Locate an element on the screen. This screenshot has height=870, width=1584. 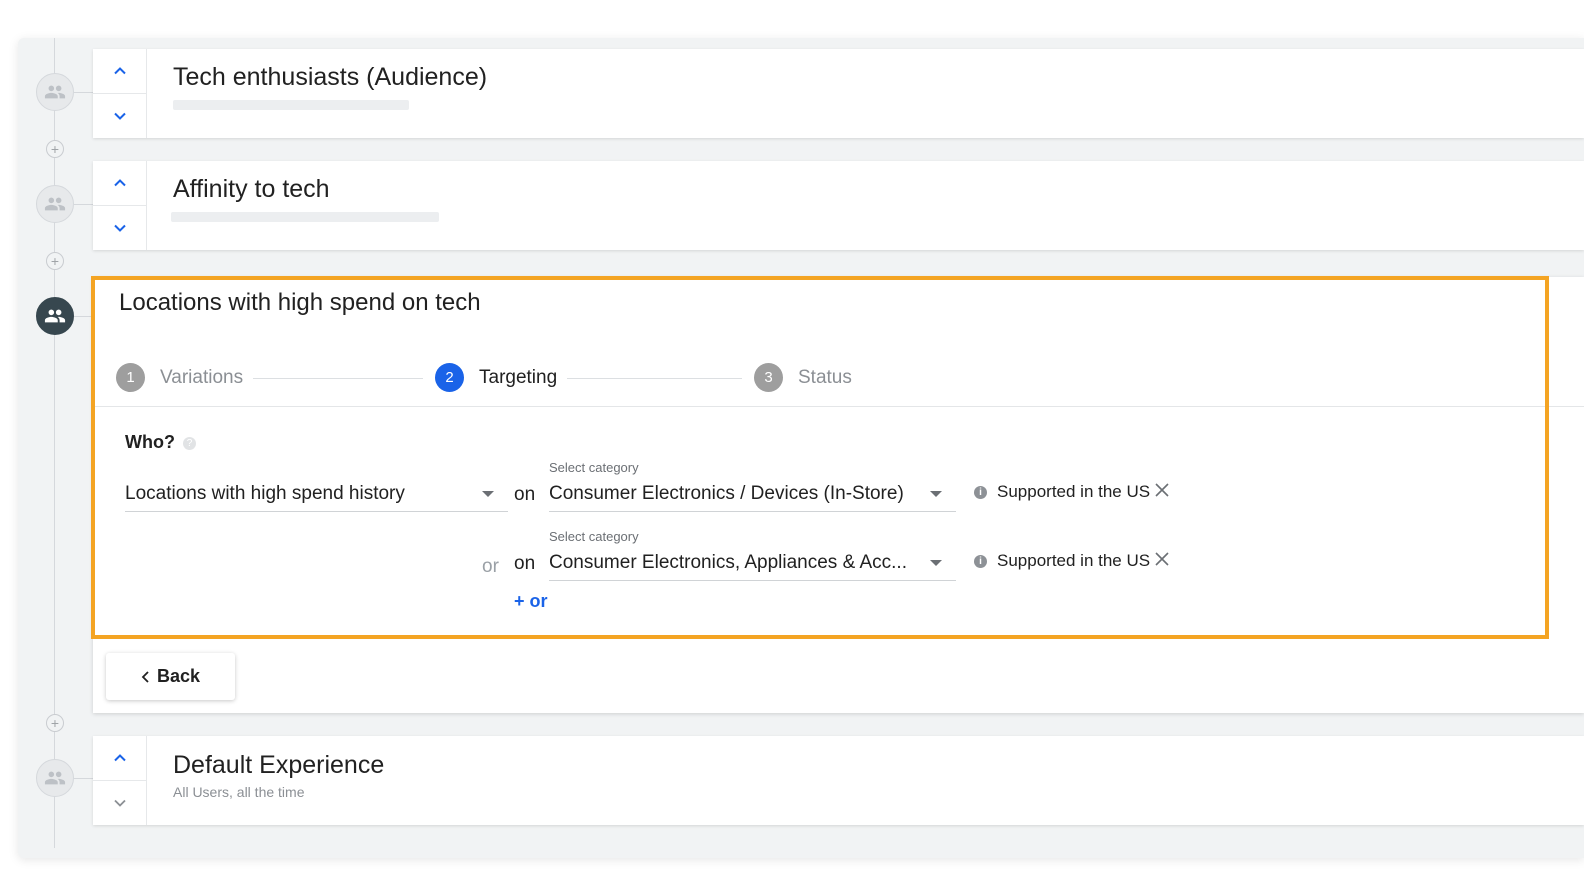
or-label: or is located at coordinates (490, 566).